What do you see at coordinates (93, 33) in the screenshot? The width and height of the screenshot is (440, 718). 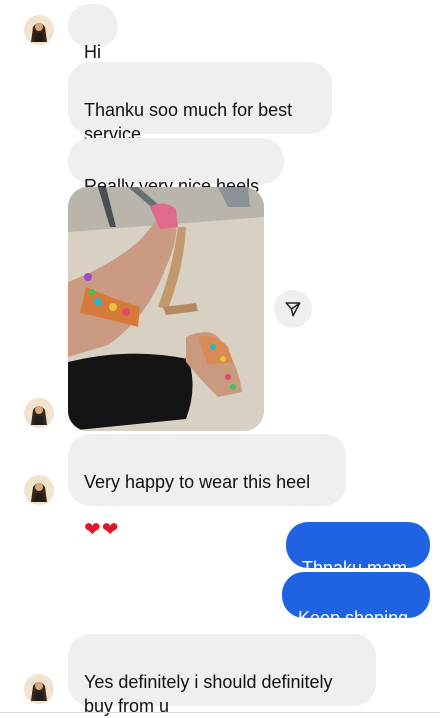 I see `message-bubble: Hi` at bounding box center [93, 33].